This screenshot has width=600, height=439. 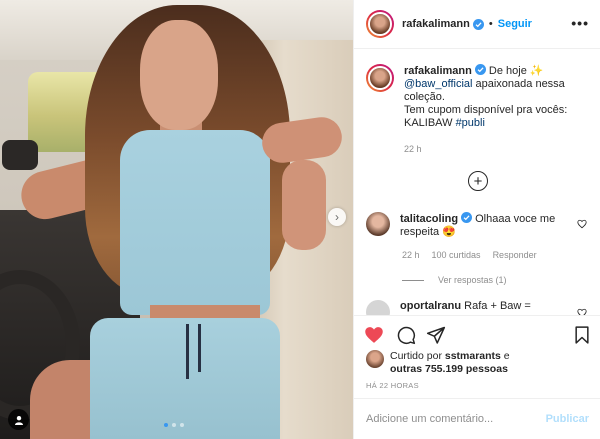 I want to click on mention-link: @baw_official, so click(x=438, y=84).